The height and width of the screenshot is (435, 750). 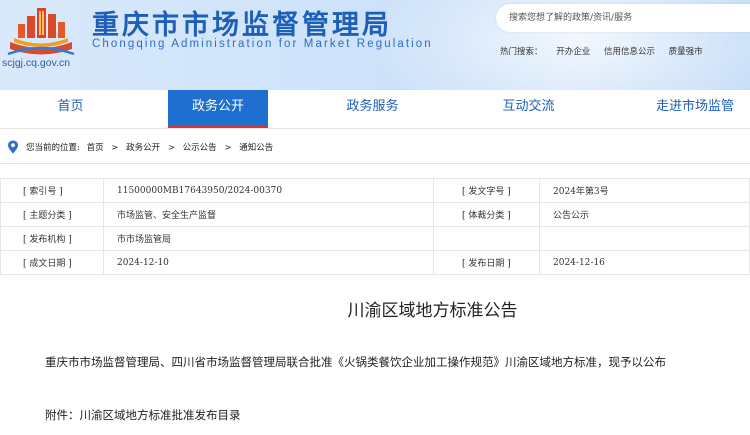 I want to click on hot-search-link-credit: 信用信息公示, so click(x=629, y=52).